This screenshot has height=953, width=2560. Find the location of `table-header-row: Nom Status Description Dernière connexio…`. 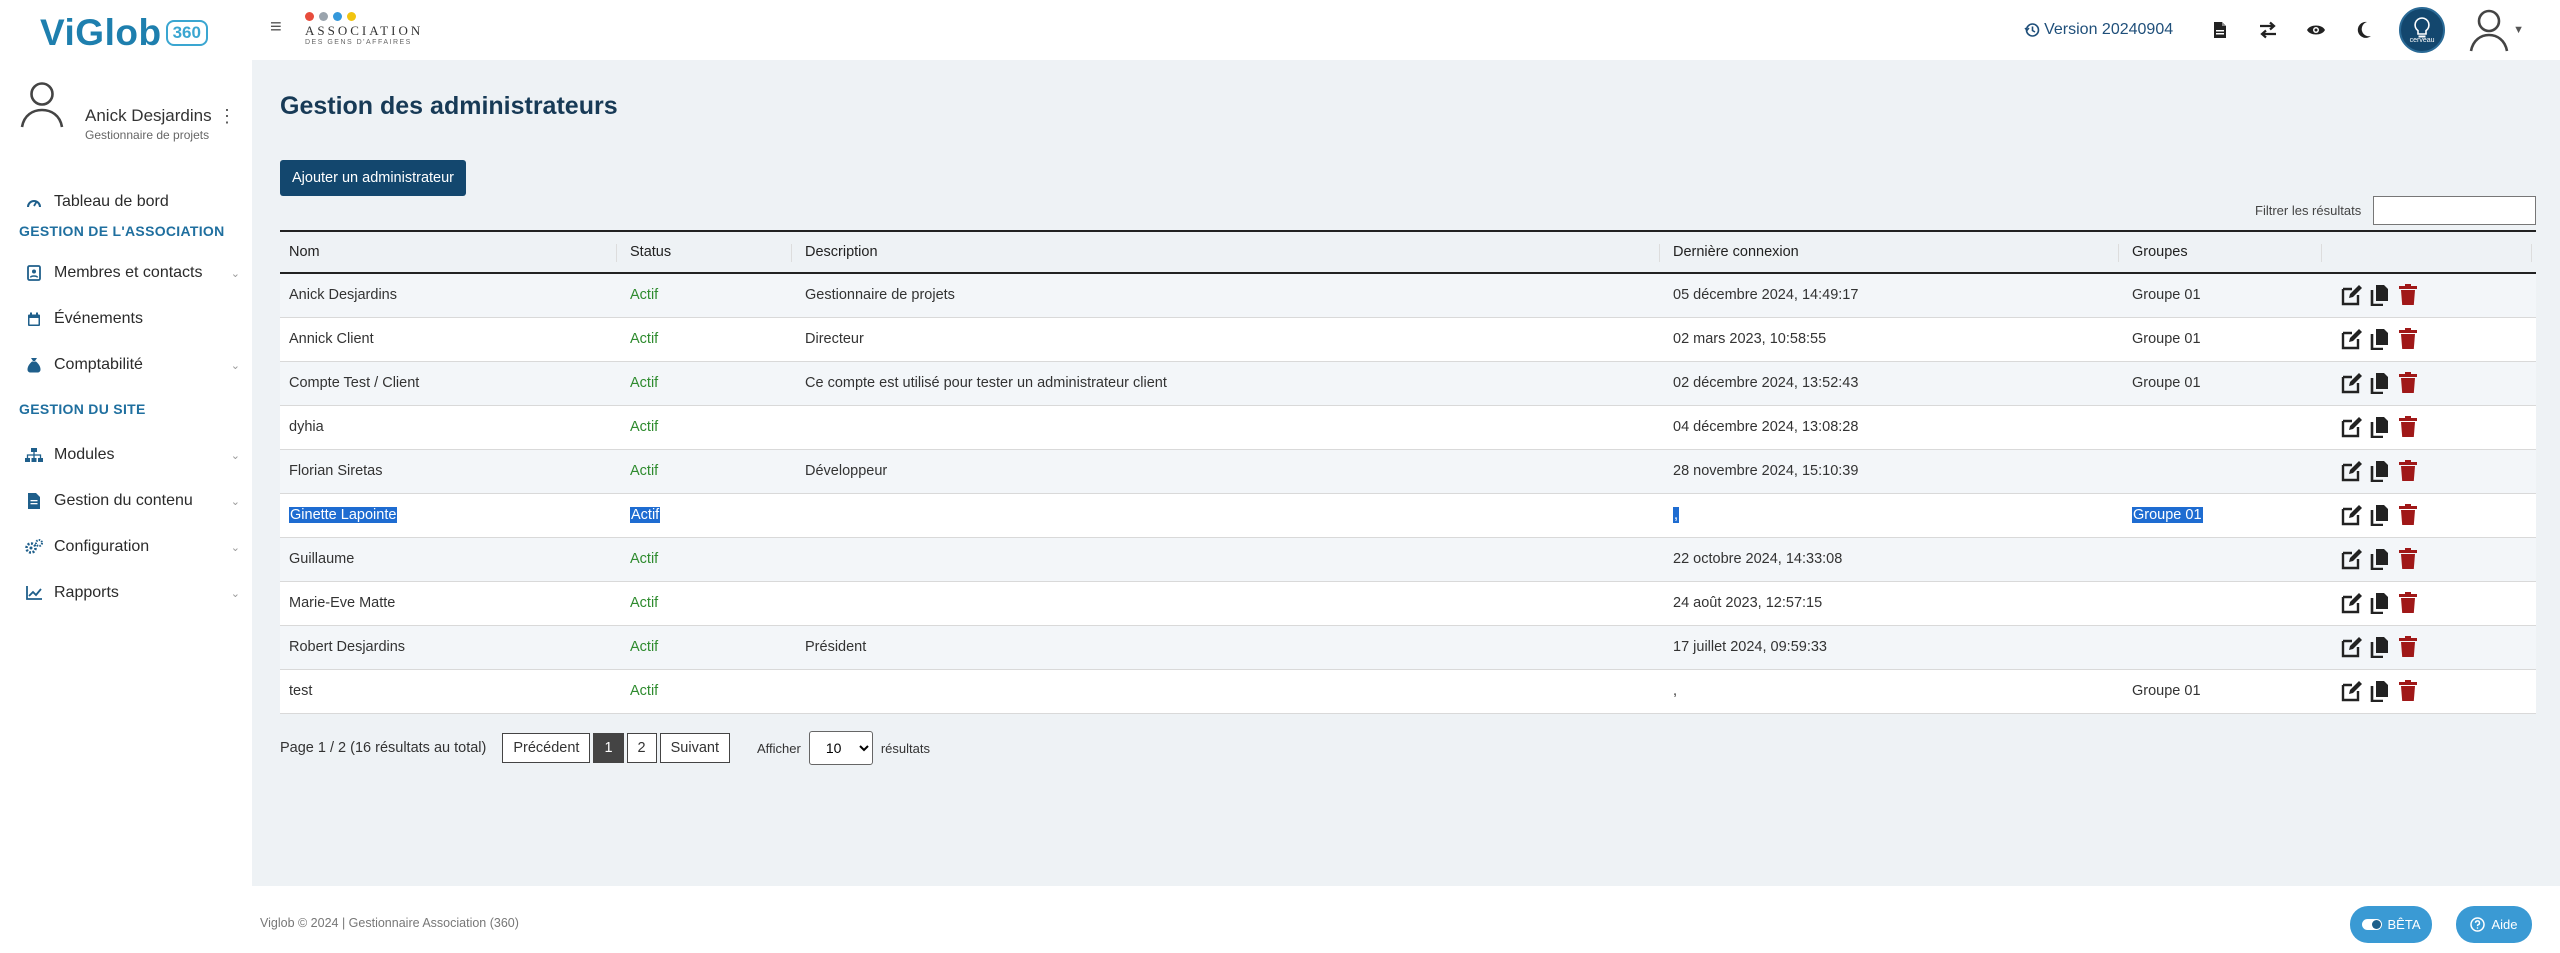

table-header-row: Nom Status Description Dernière connexio… is located at coordinates (1408, 252).